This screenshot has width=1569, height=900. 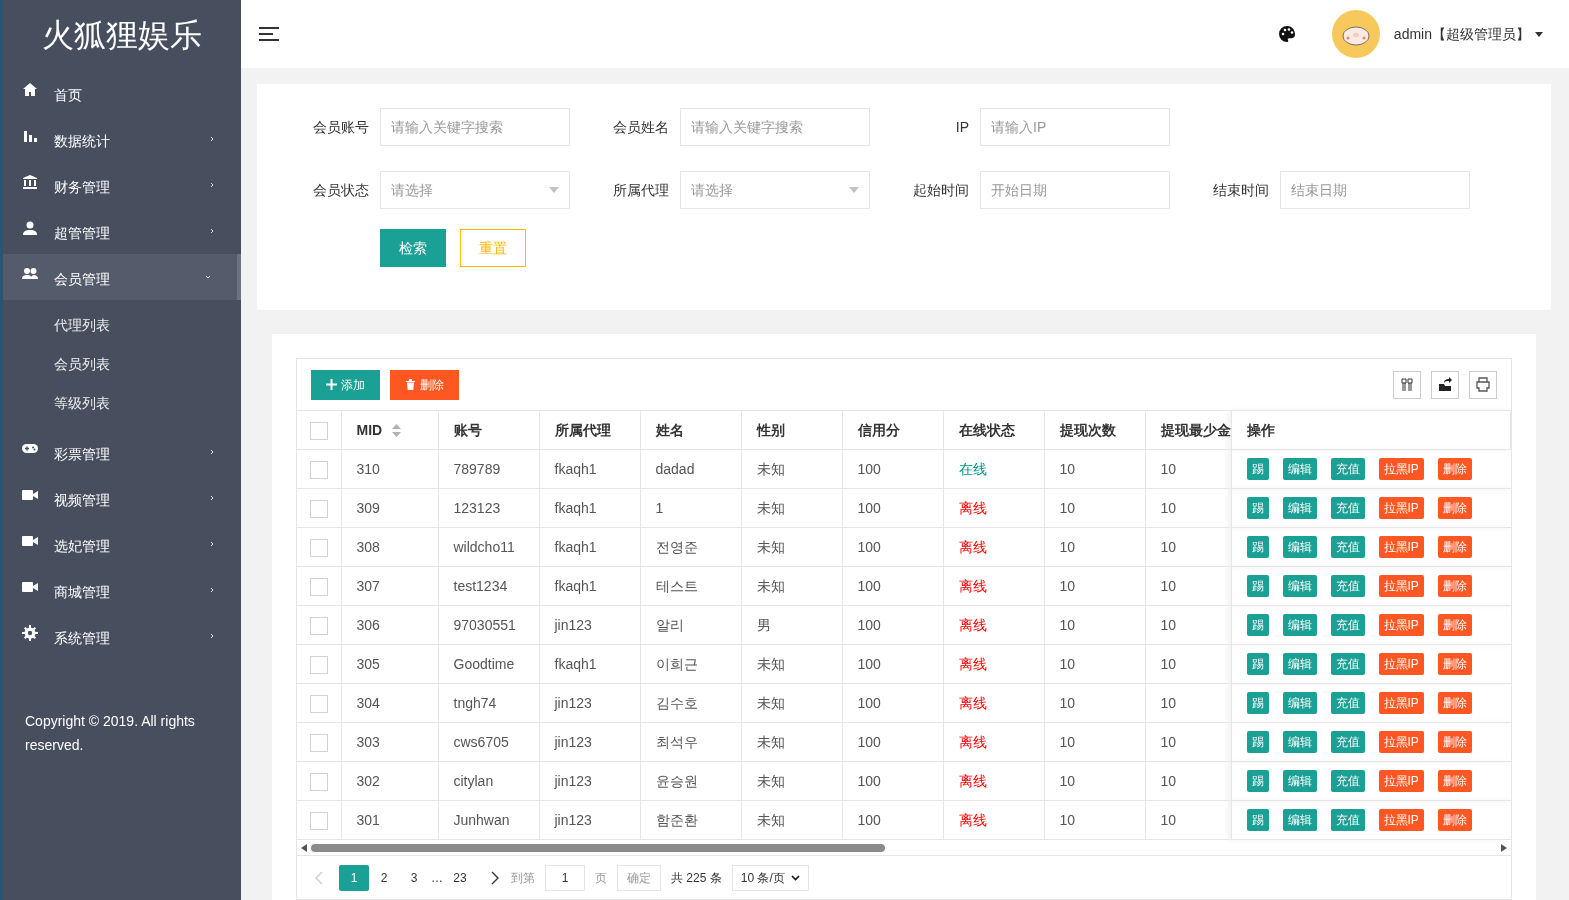 I want to click on sidebar-item: 视频管理, so click(x=122, y=498).